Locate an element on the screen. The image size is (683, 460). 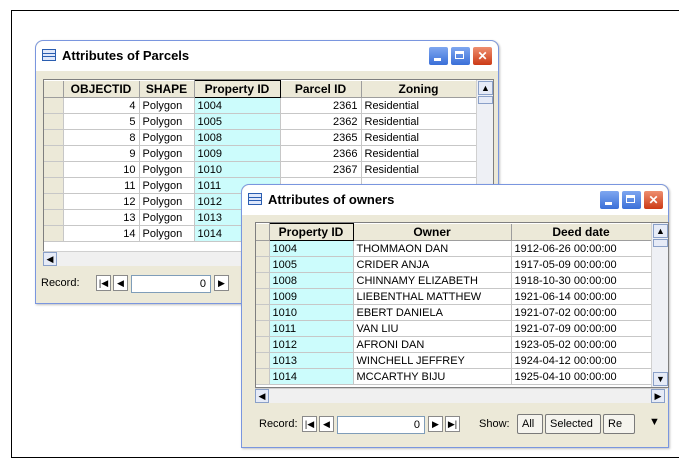
deed-date-cell: 1923-05-02 00:00:00 is located at coordinates (581, 344).